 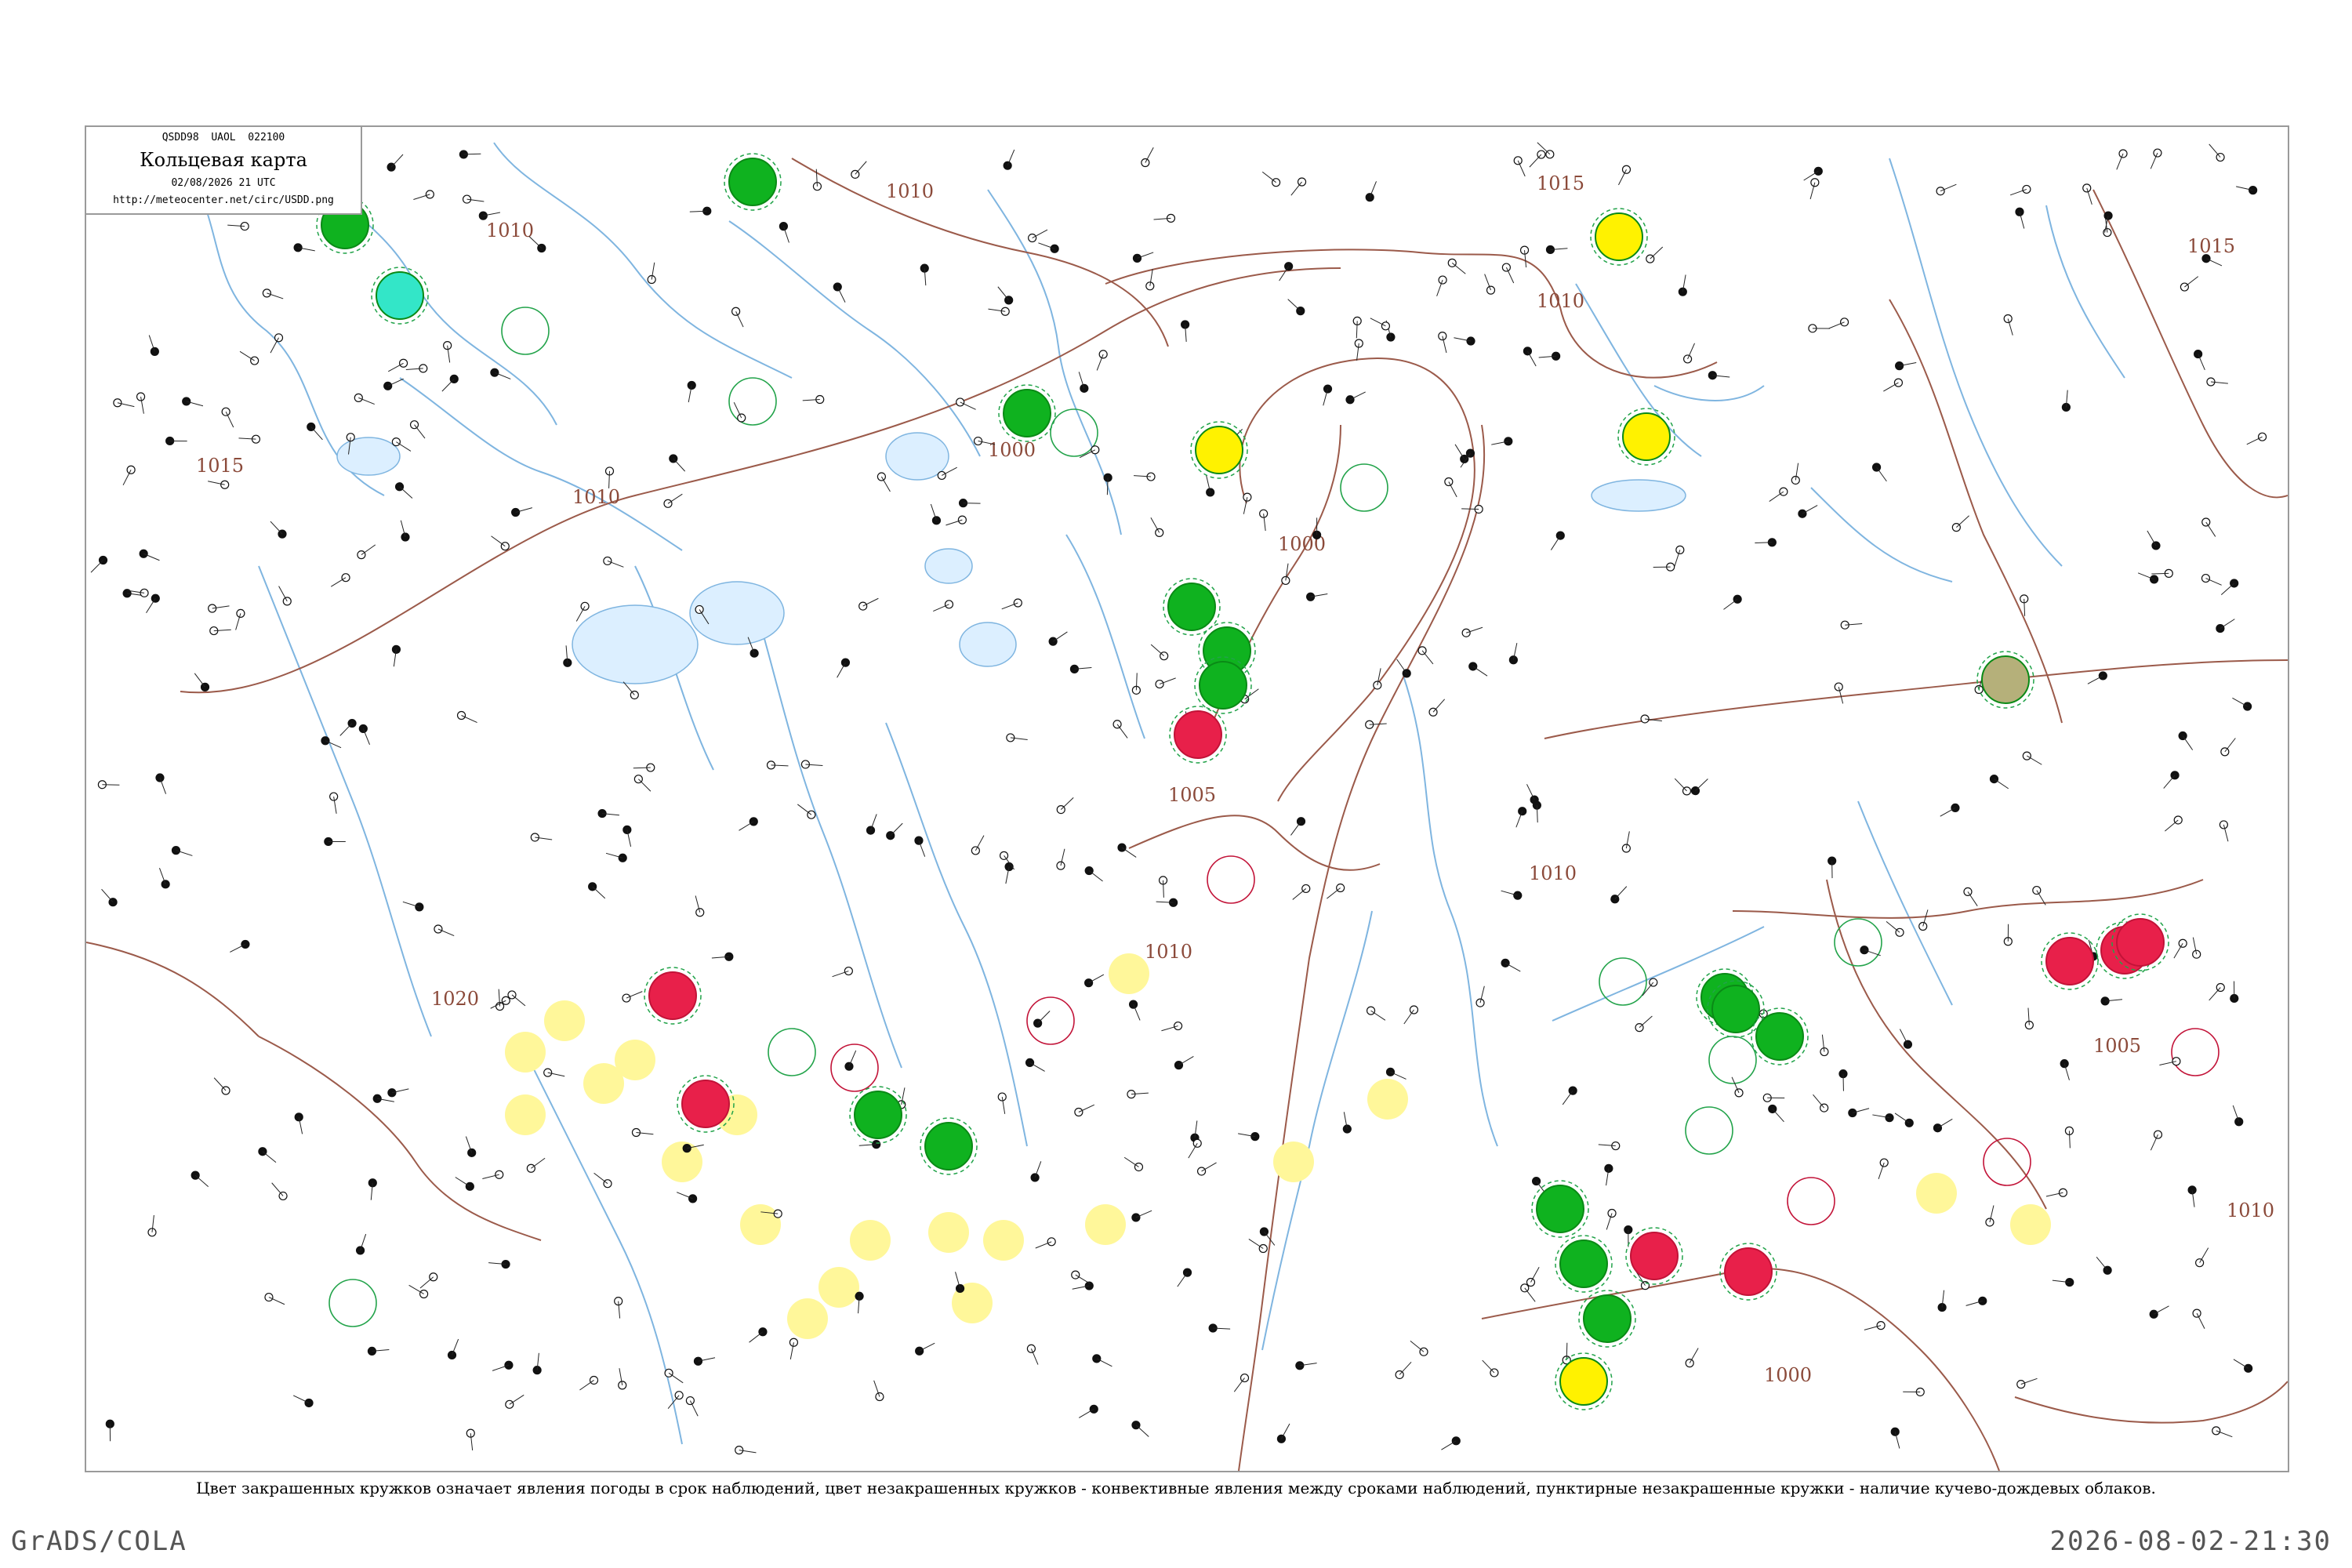 What do you see at coordinates (1788, 1375) in the screenshot?
I see `isobar-label: 1000` at bounding box center [1788, 1375].